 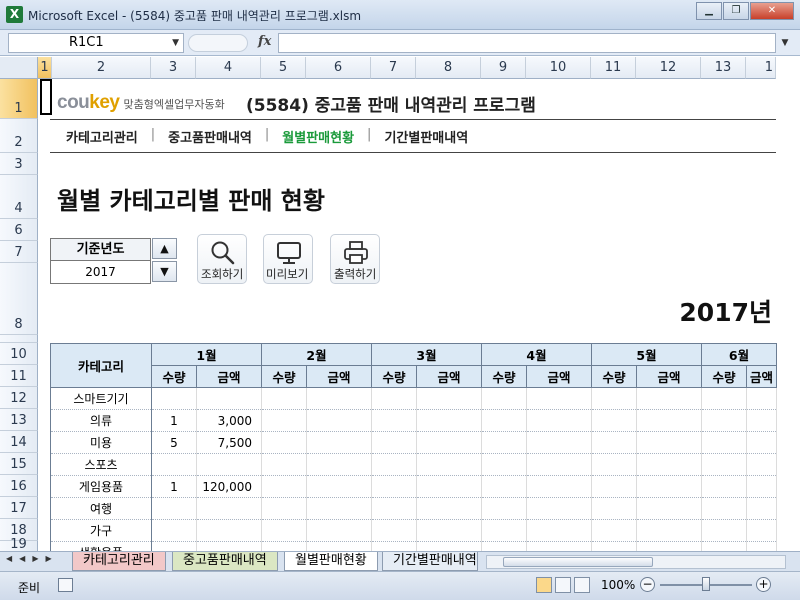 What do you see at coordinates (175, 43) in the screenshot?
I see `chevron-down-icon: ▼` at bounding box center [175, 43].